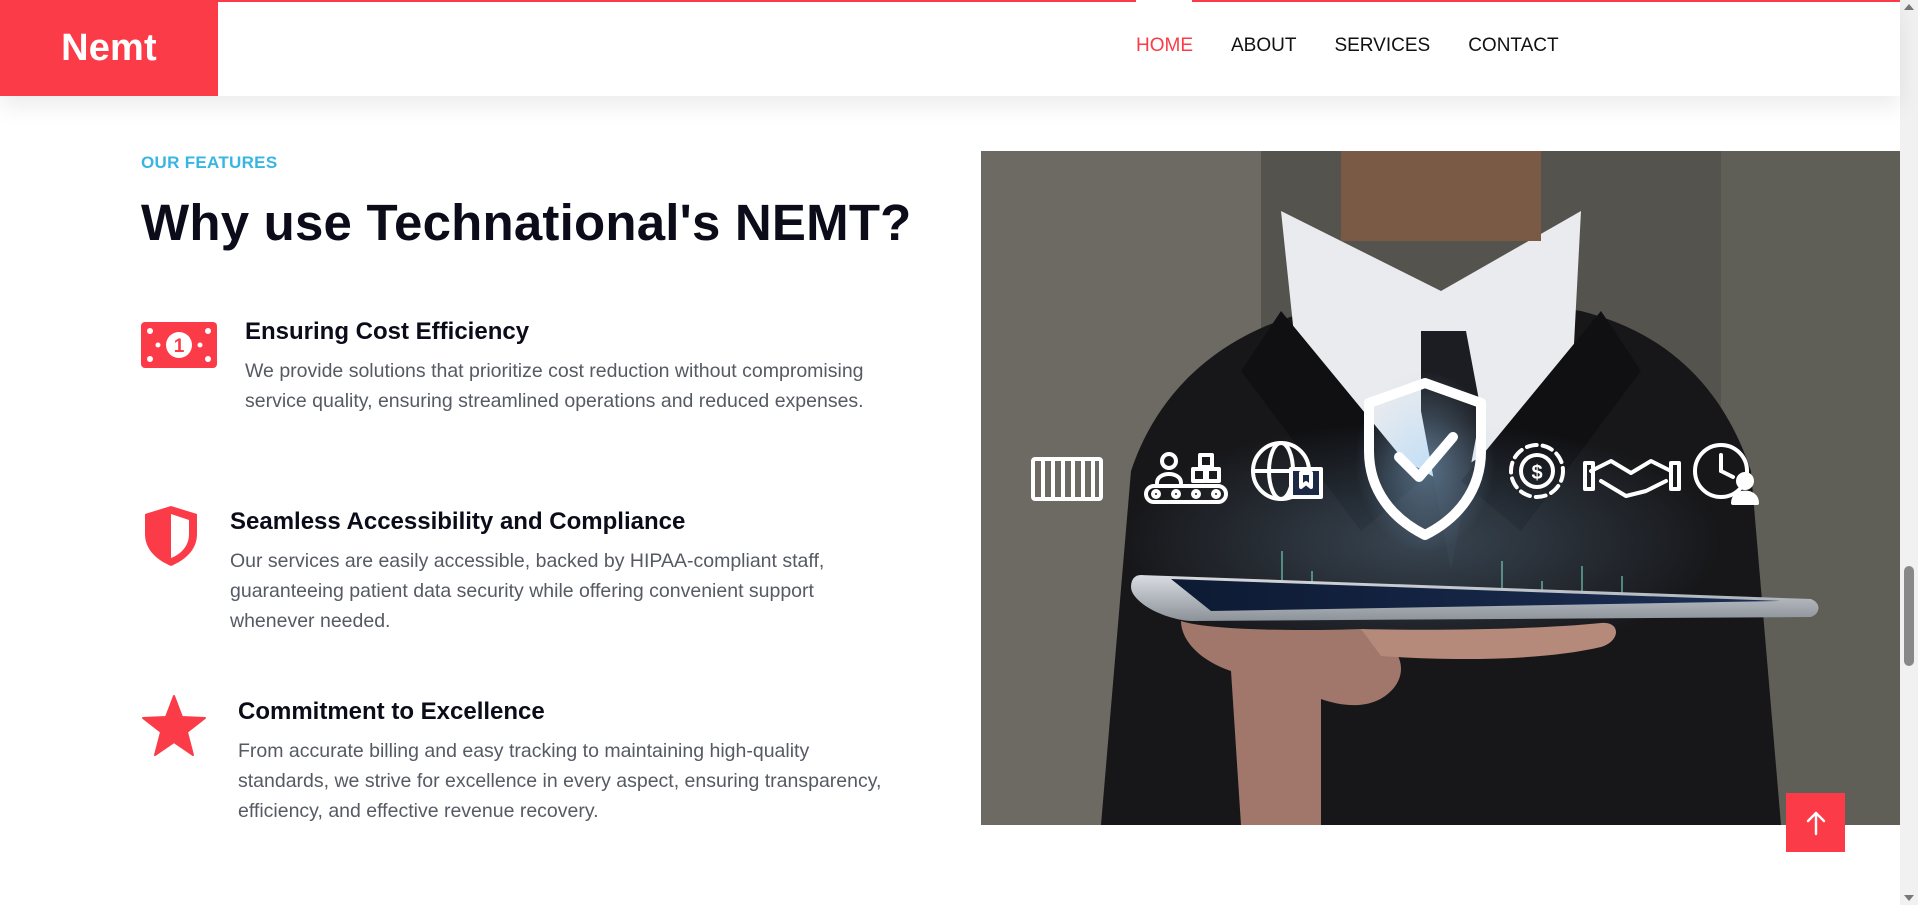 The height and width of the screenshot is (905, 1918). Describe the element at coordinates (387, 331) in the screenshot. I see `feature-title: Ensuring Cost Efficiency` at that location.